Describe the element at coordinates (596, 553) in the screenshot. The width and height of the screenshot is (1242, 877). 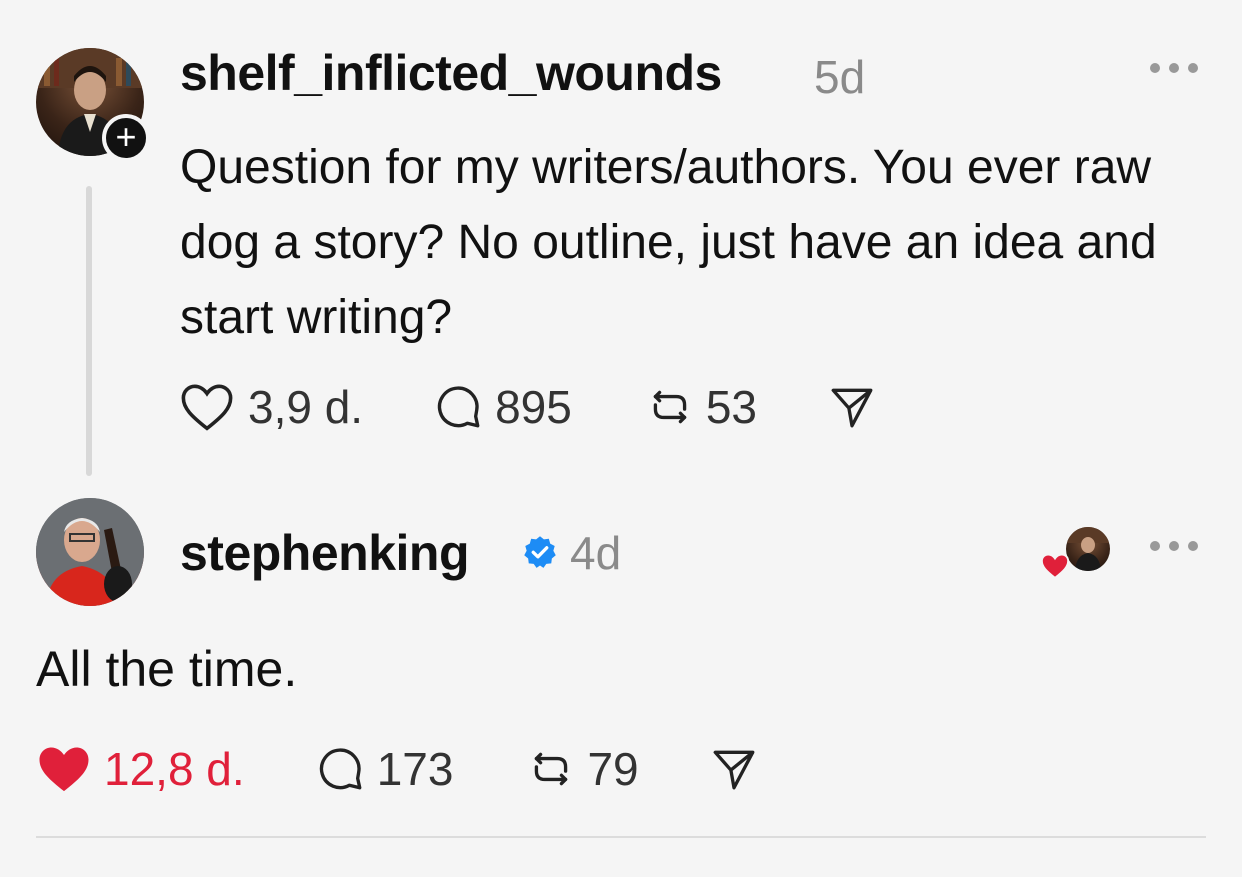
I see `reply-timestamp: 4d` at that location.